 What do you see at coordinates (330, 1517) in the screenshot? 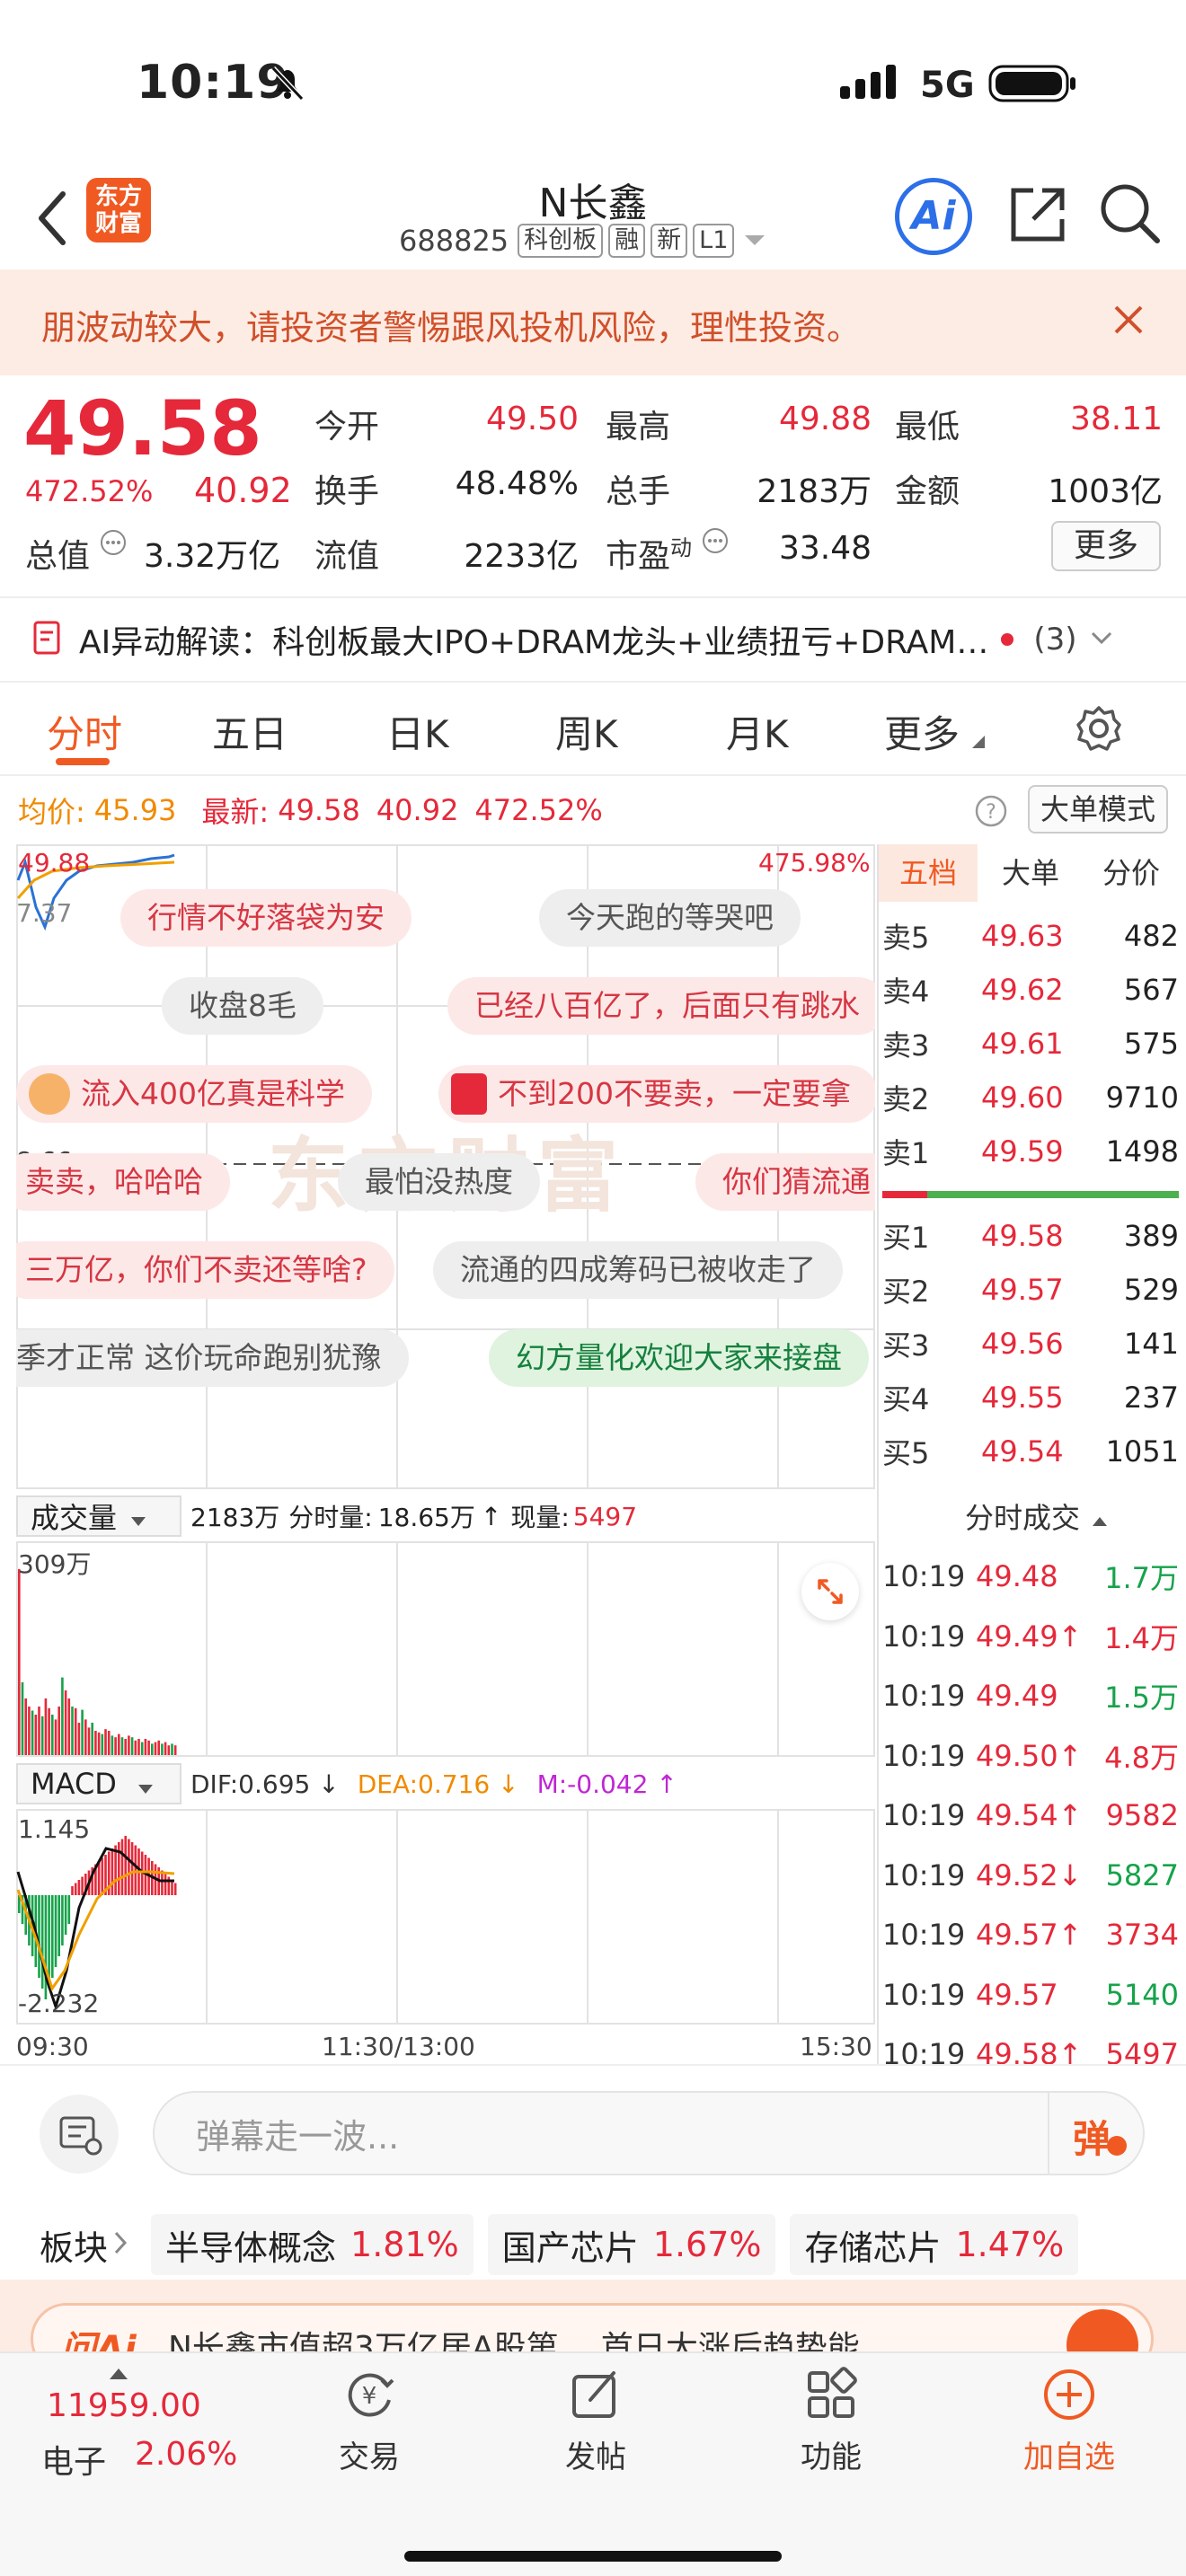
I see `volume-tick-label: 分时量:` at bounding box center [330, 1517].